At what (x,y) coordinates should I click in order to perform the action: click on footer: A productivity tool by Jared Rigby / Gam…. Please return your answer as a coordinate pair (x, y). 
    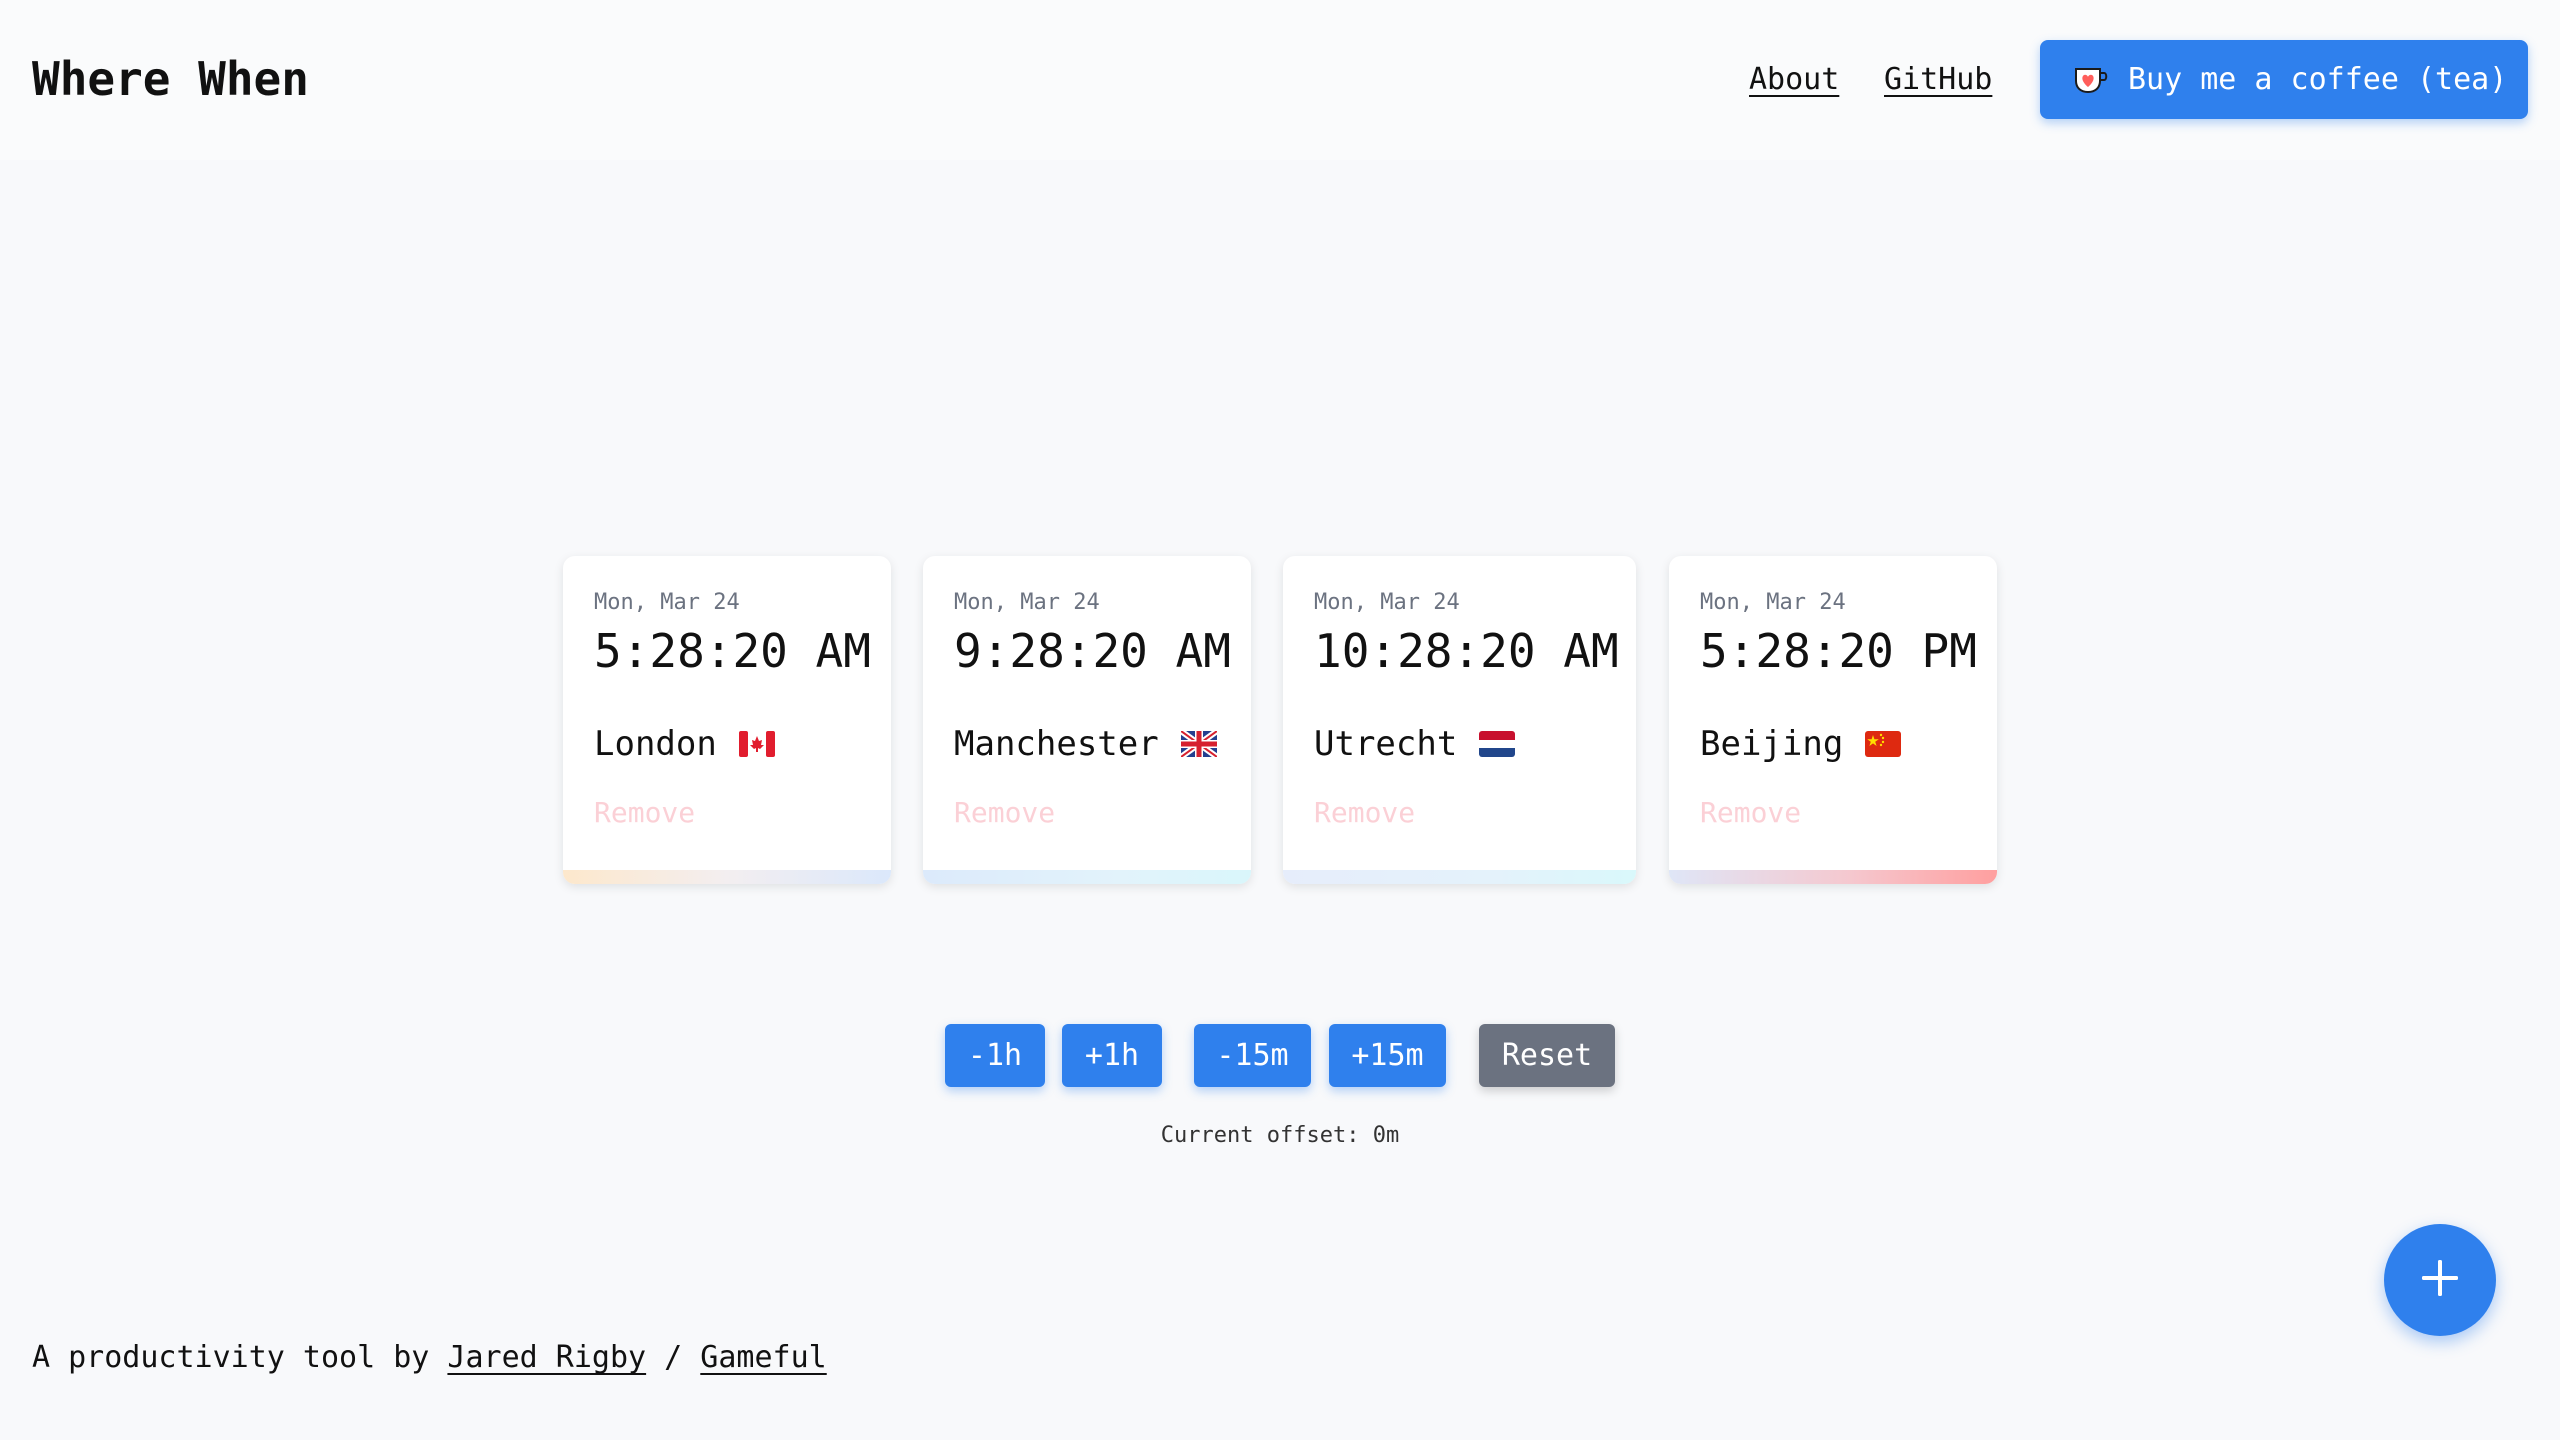
    Looking at the image, I should click on (429, 1357).